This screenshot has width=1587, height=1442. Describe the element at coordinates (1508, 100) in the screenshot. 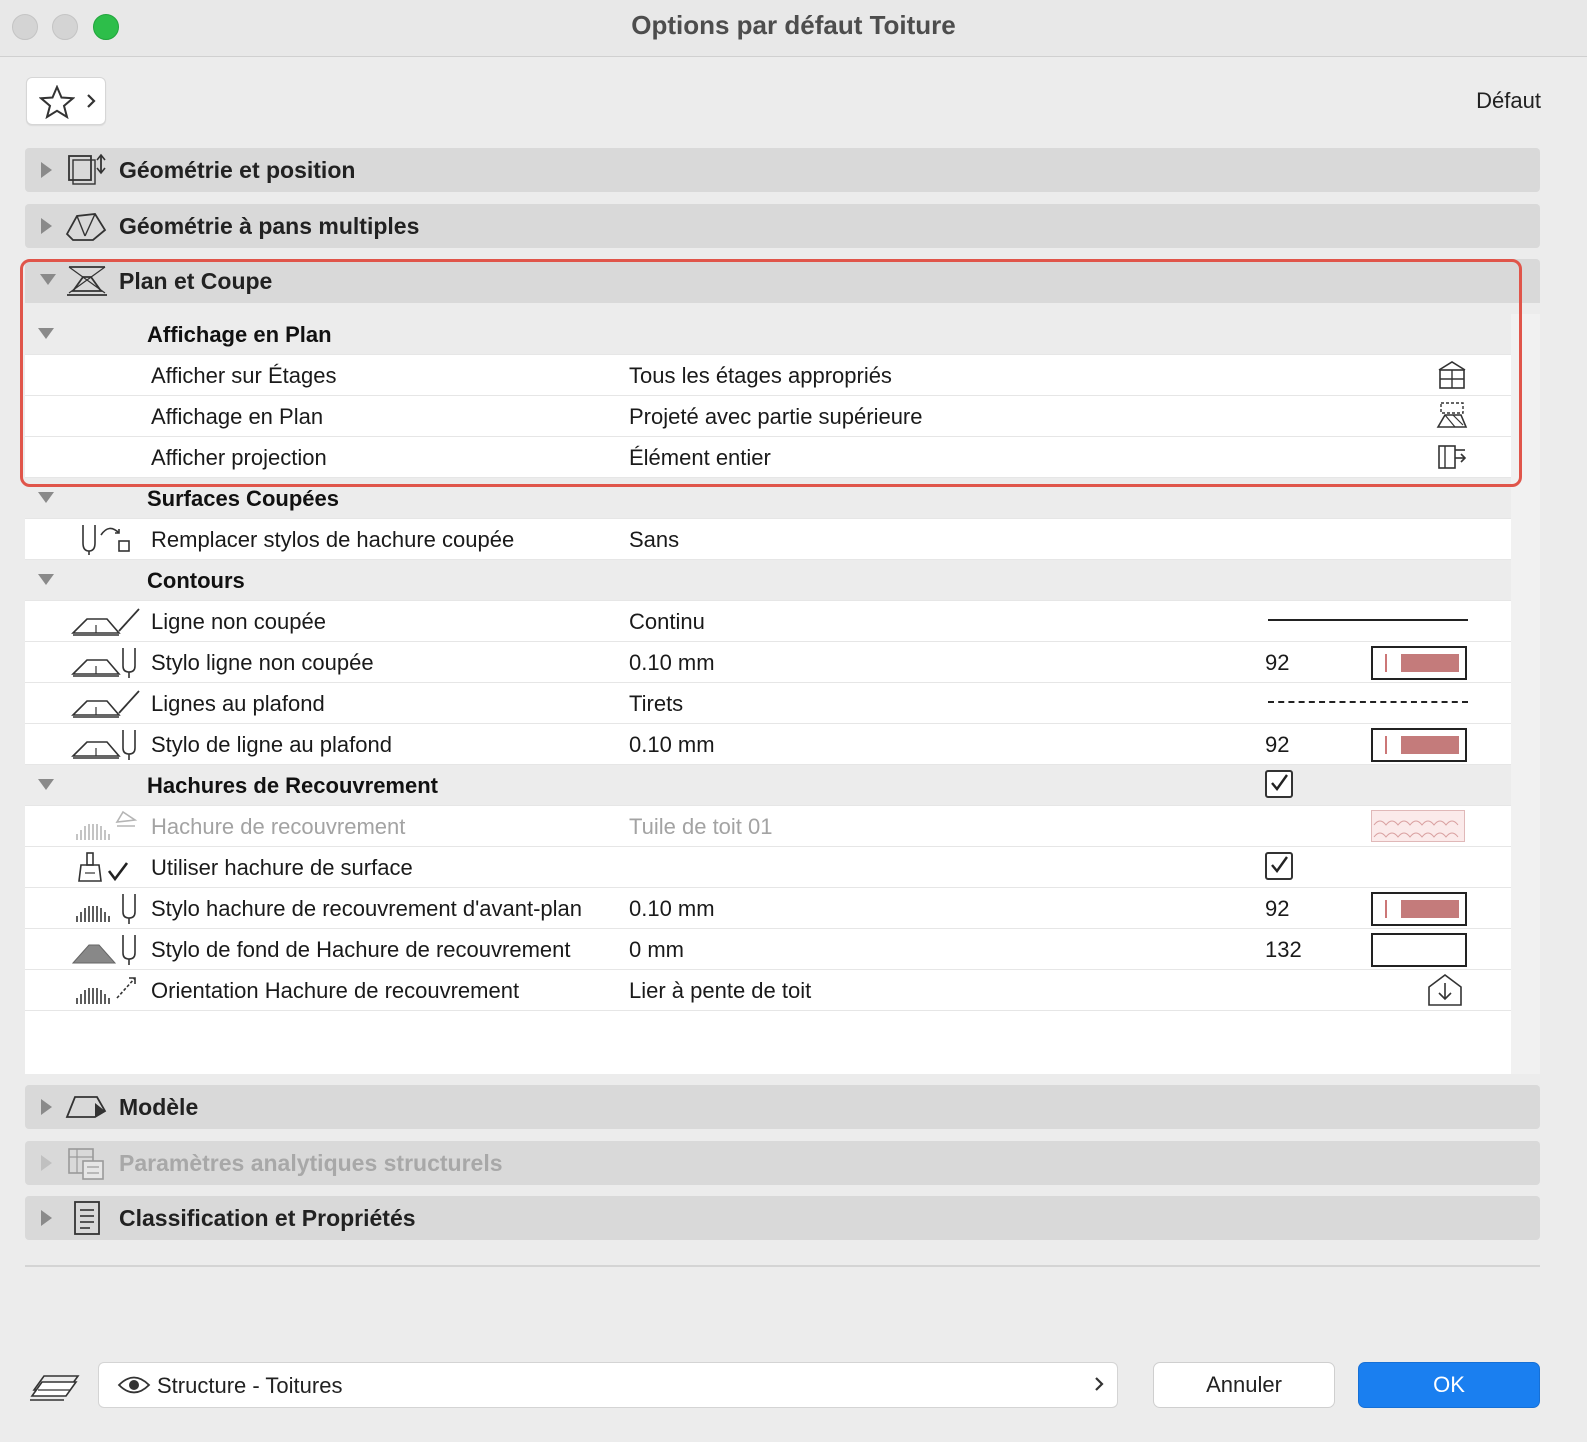

I see `default-label: Défaut` at that location.